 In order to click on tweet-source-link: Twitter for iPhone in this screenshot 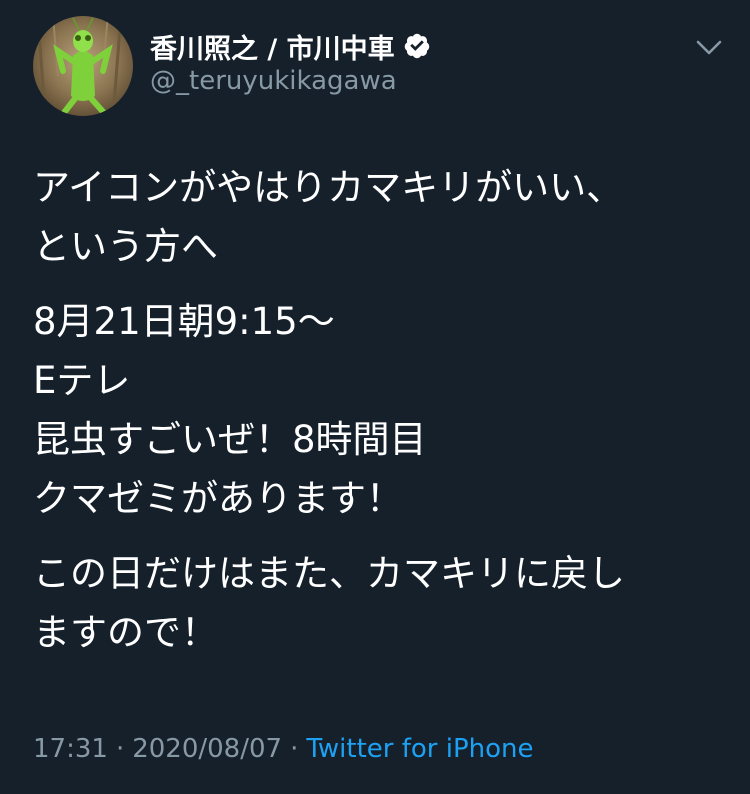, I will do `click(419, 749)`.